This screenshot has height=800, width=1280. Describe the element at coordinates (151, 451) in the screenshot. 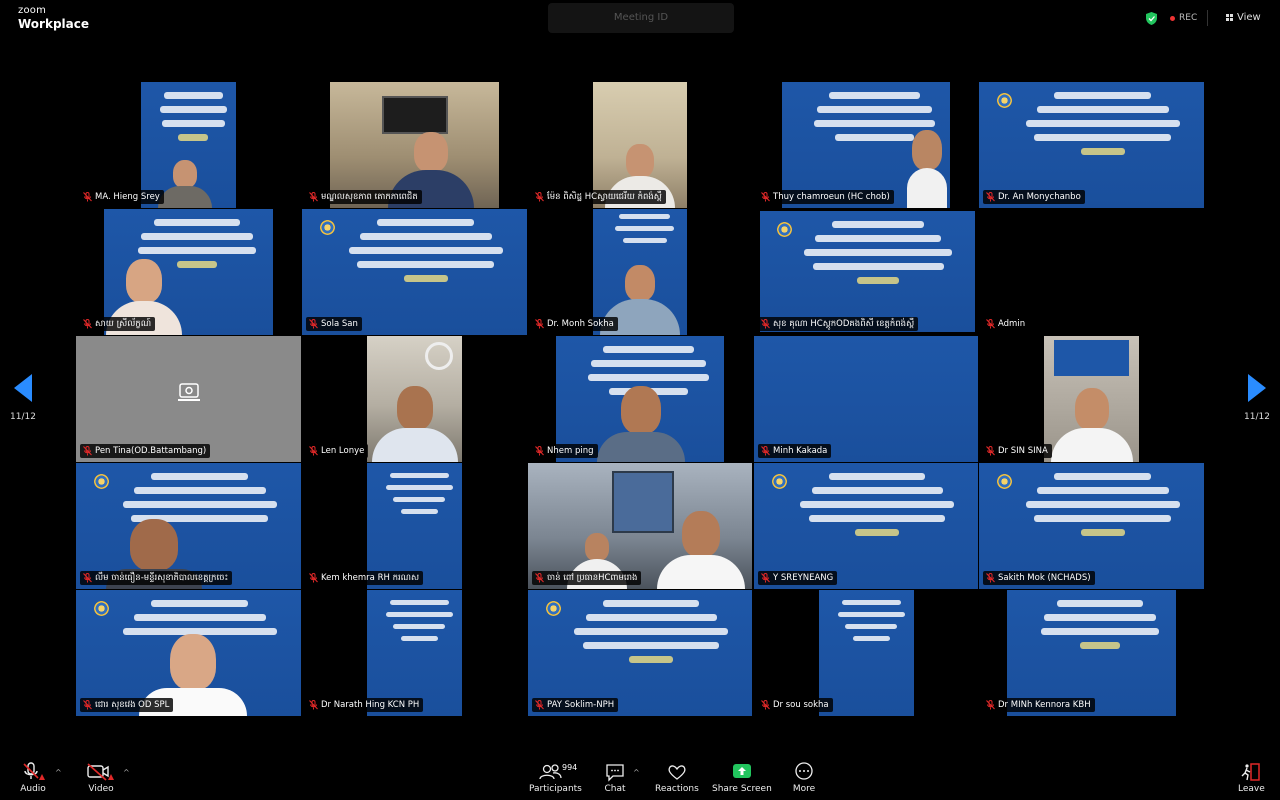

I see `participant-name: Pen Tina(OD.Battambang)` at that location.